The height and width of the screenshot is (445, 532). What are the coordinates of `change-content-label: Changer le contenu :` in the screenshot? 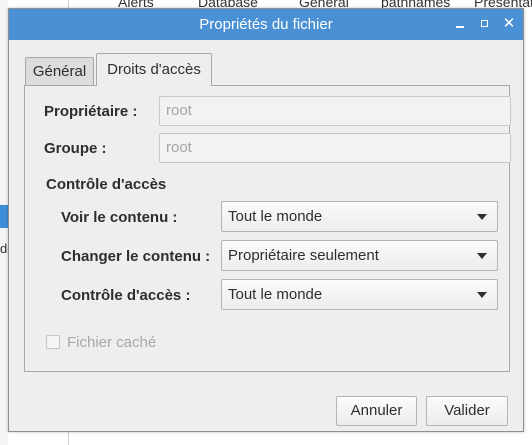 It's located at (136, 256).